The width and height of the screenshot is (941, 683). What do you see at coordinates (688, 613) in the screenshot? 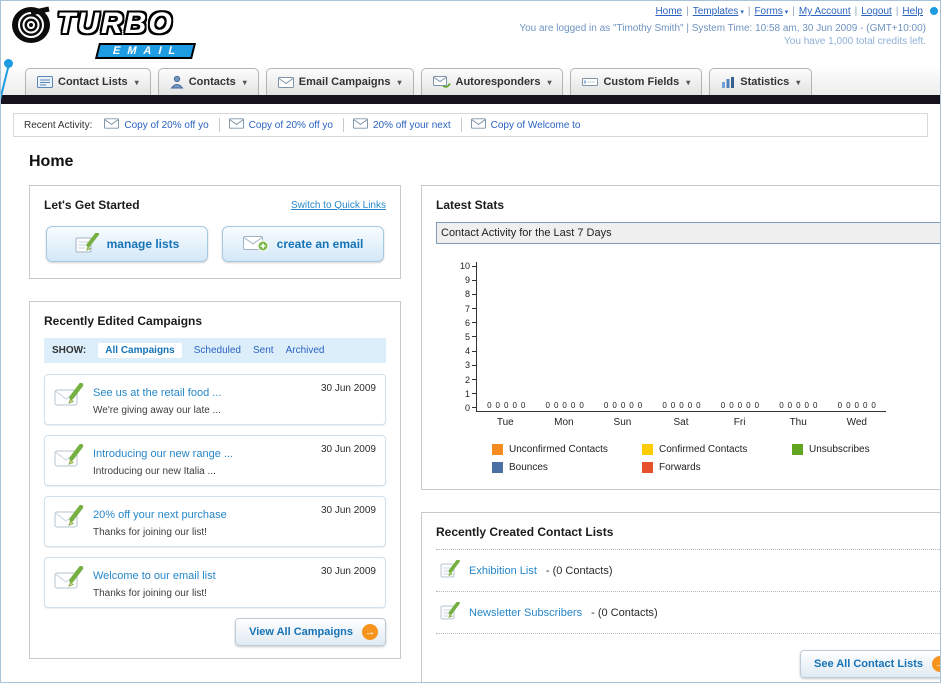
I see `contact-list-item: Newsletter Subscribers - (0 Contacts)` at bounding box center [688, 613].